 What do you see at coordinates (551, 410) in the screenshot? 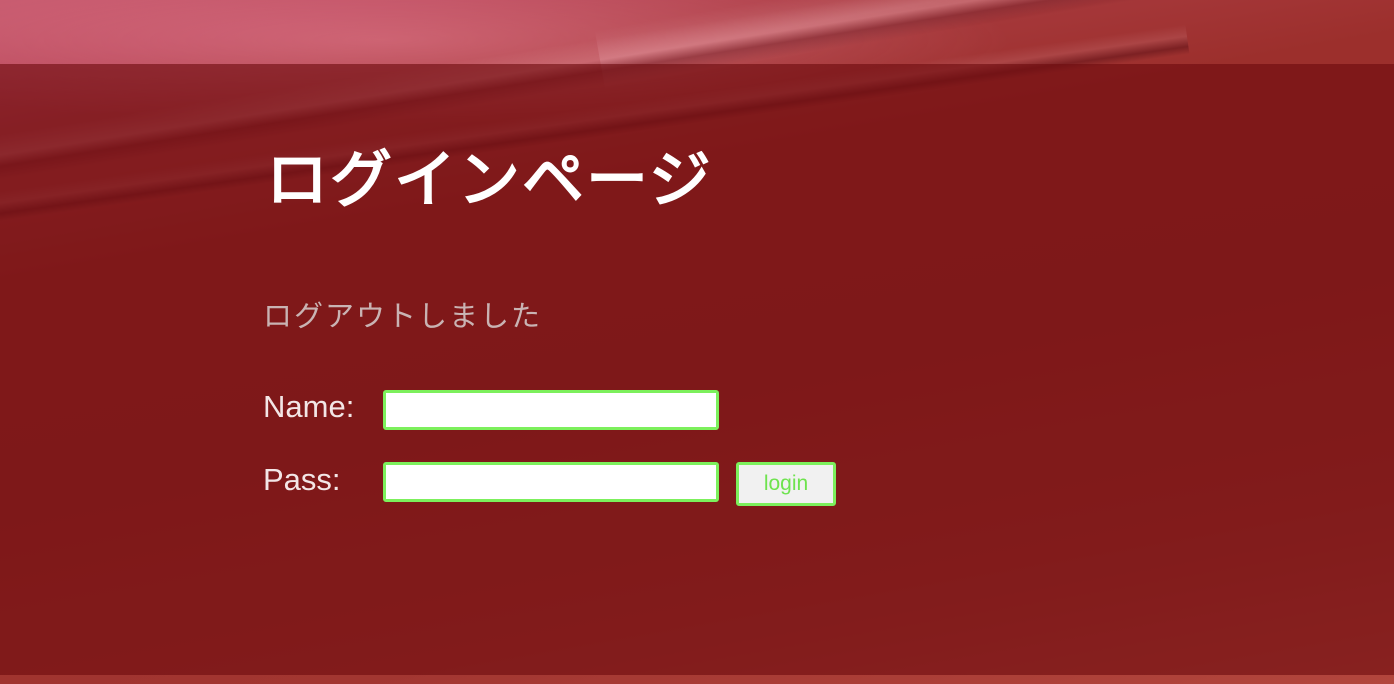
I see `name-input` at bounding box center [551, 410].